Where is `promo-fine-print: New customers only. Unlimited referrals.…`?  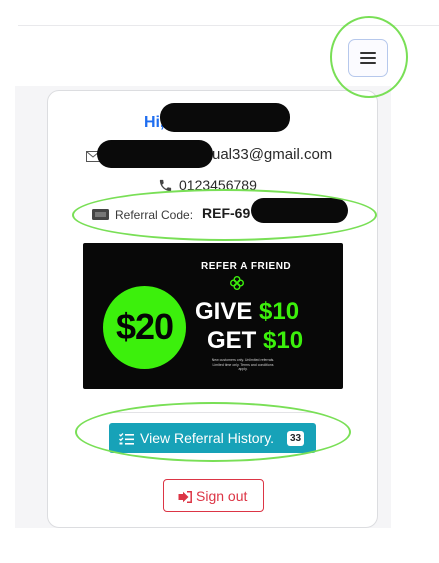 promo-fine-print: New customers only. Unlimited referrals.… is located at coordinates (243, 364).